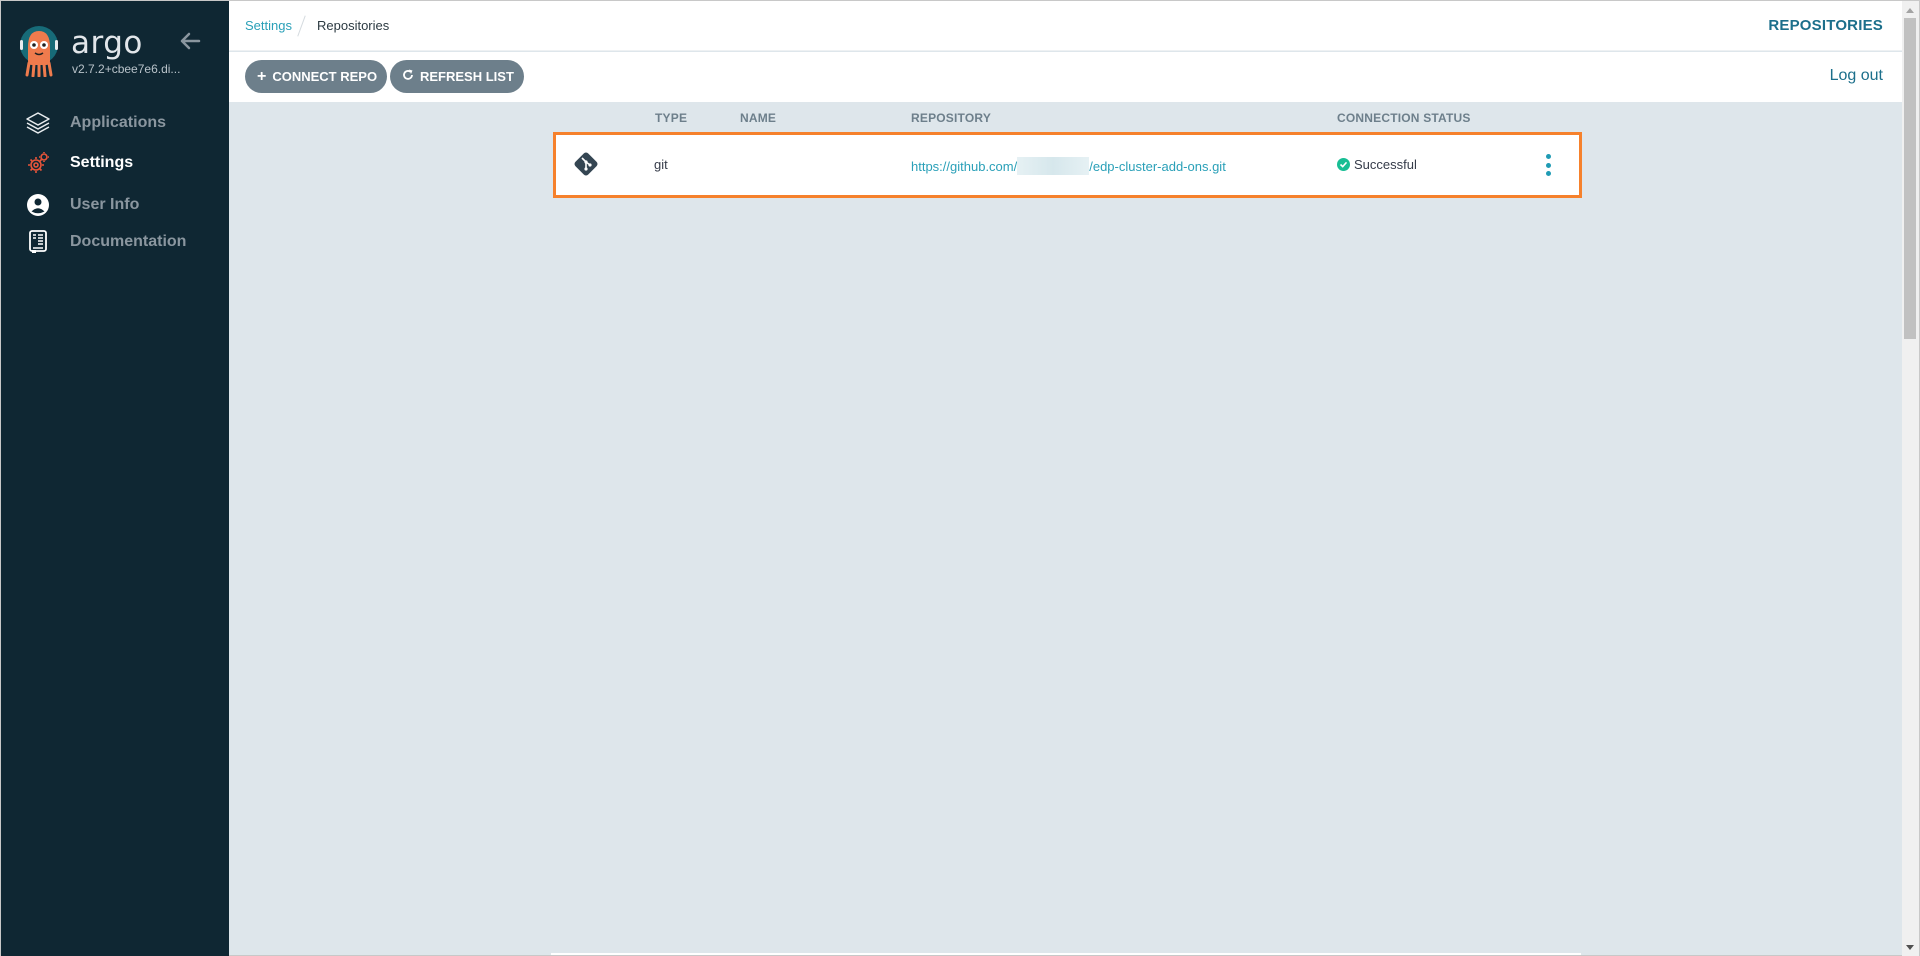  I want to click on column-header-repository: REPOSITORY, so click(951, 118).